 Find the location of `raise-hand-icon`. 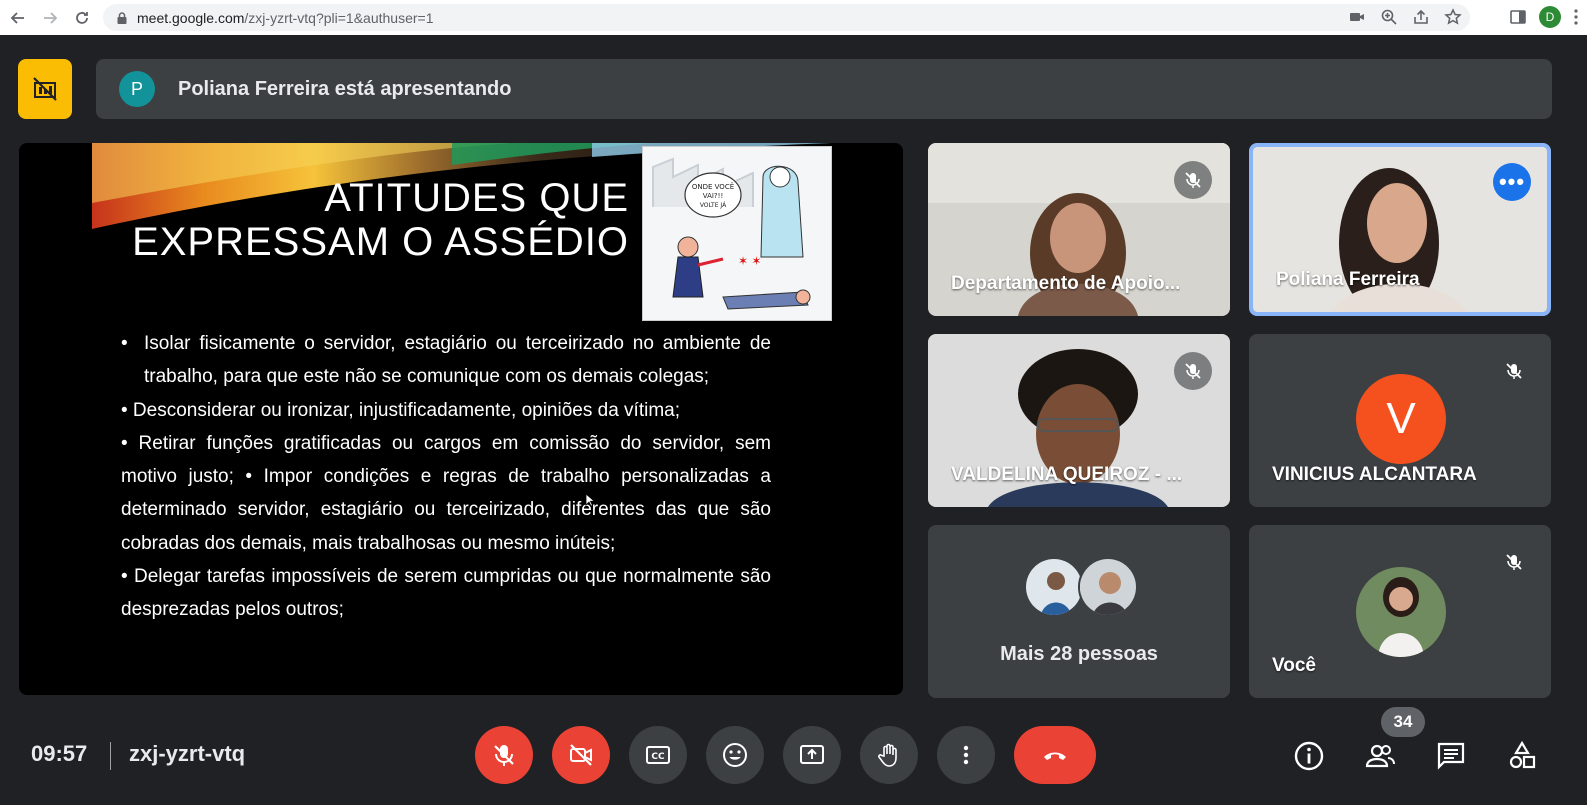

raise-hand-icon is located at coordinates (887, 755).